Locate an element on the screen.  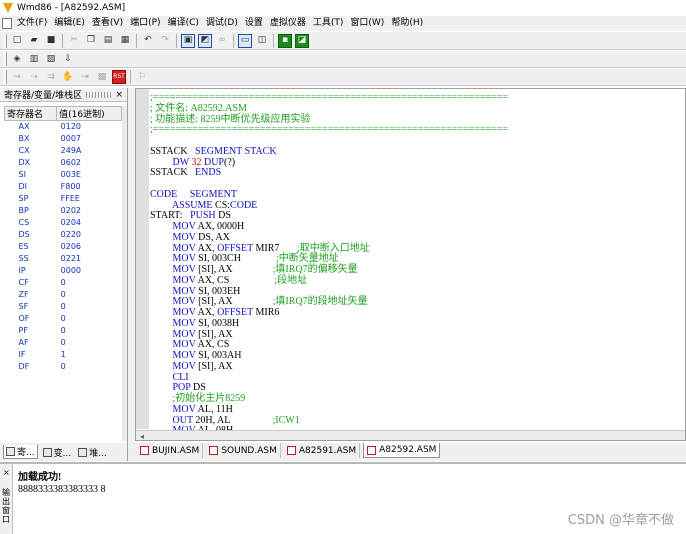
register-row: AF 0 is located at coordinates (63, 343).